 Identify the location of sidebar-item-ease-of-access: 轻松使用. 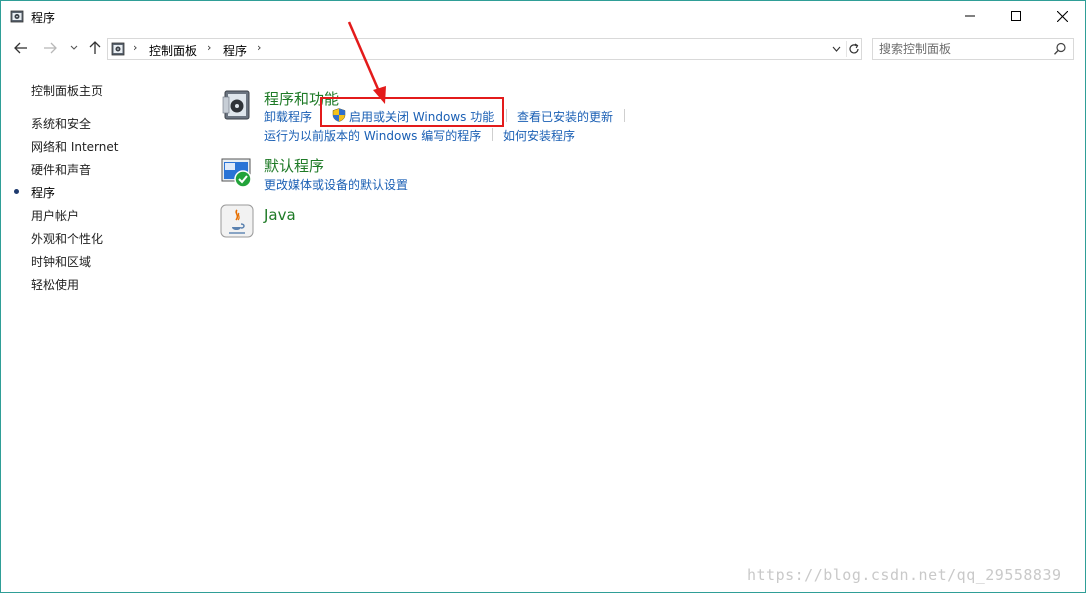
(55, 284).